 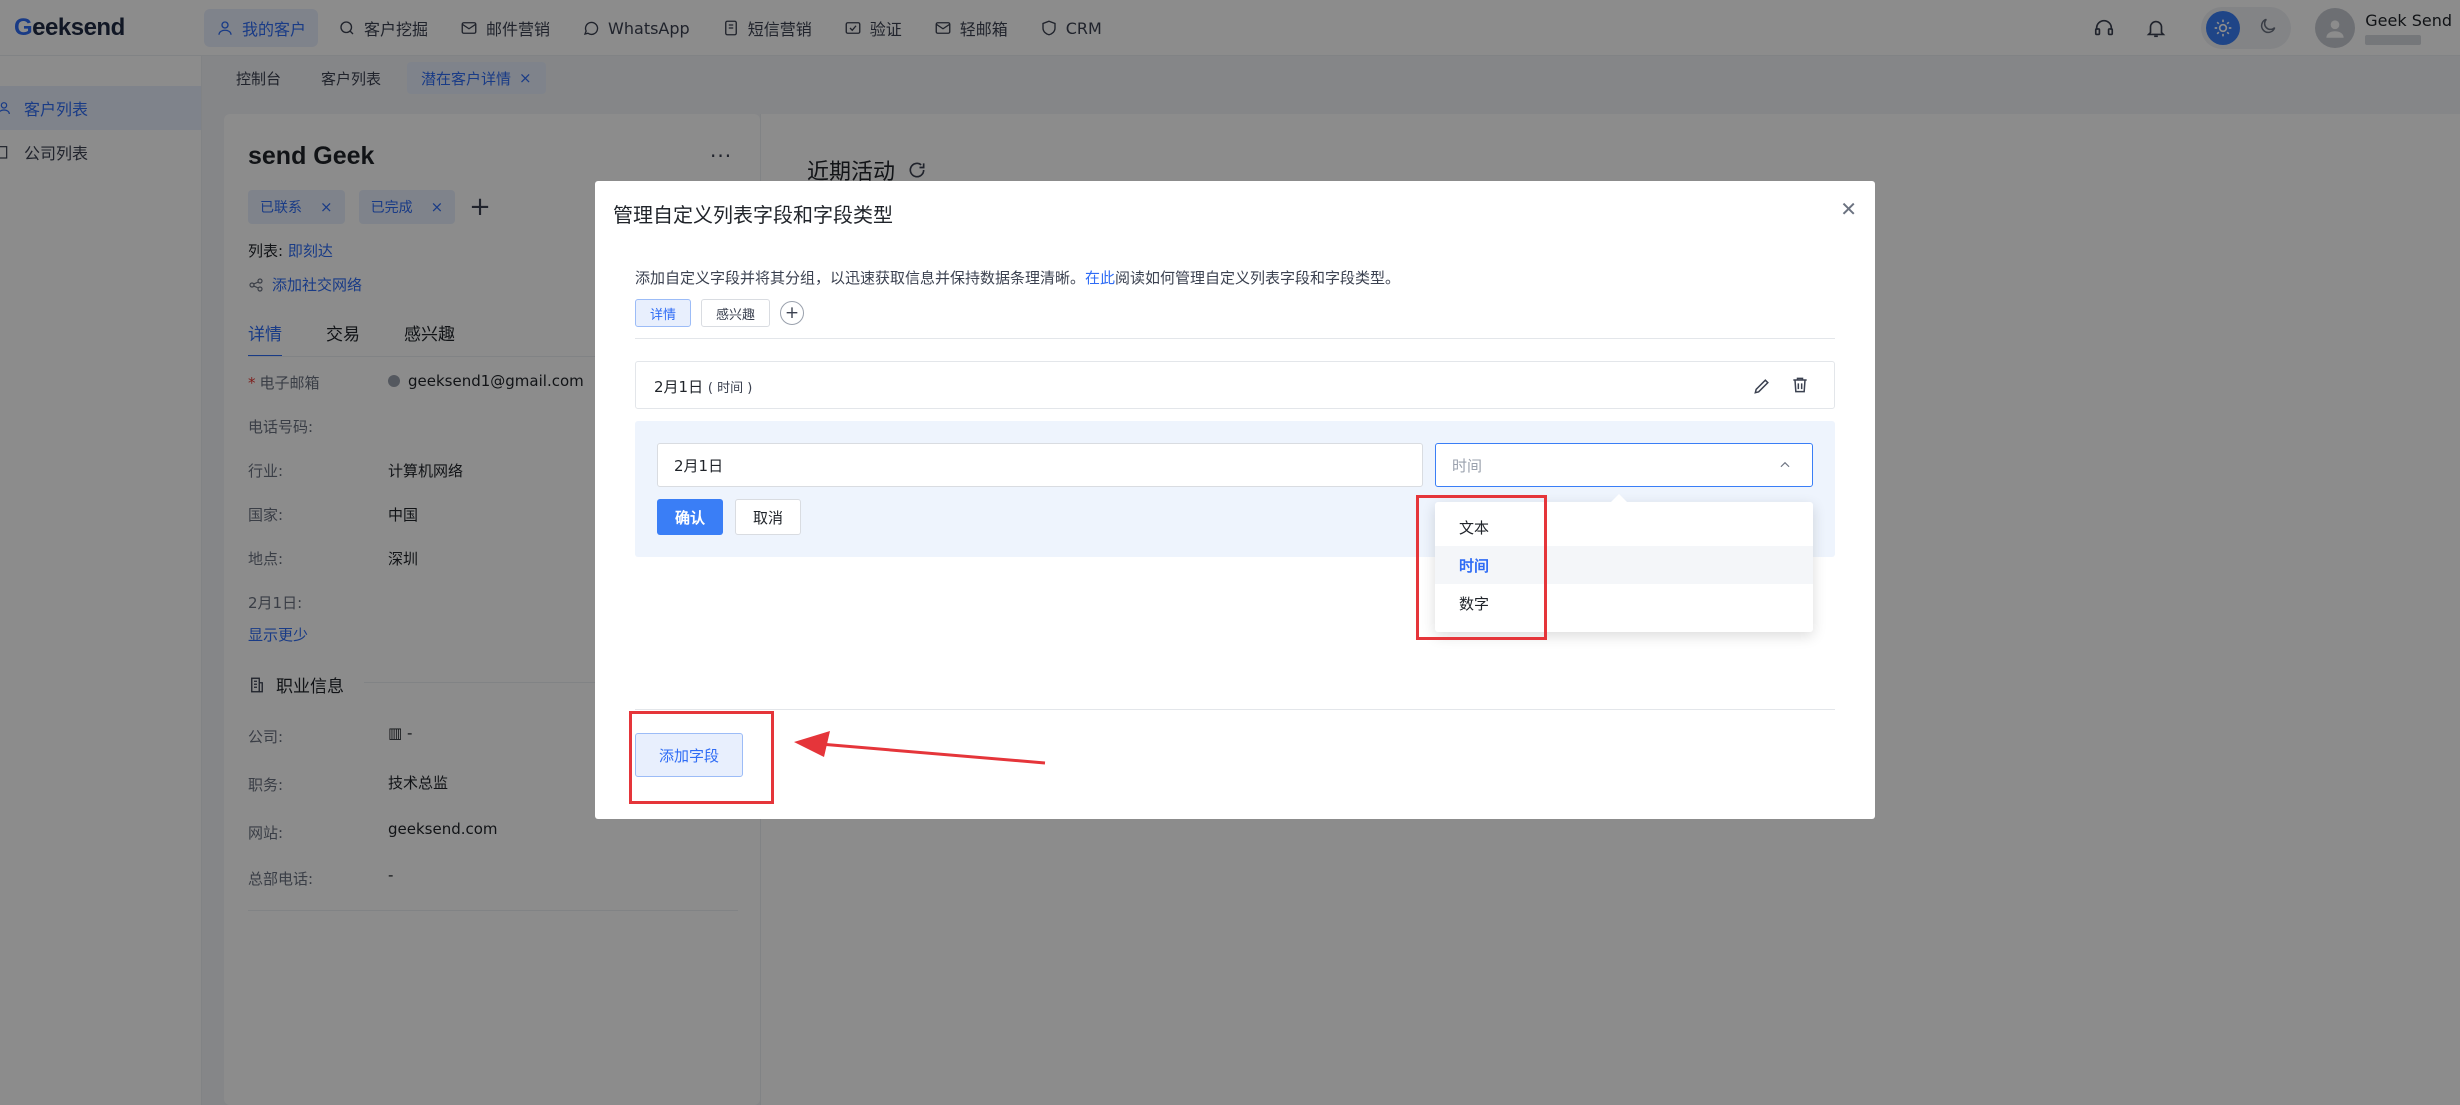 I want to click on field-group-tabs: 详情 感兴趣 +, so click(x=720, y=313).